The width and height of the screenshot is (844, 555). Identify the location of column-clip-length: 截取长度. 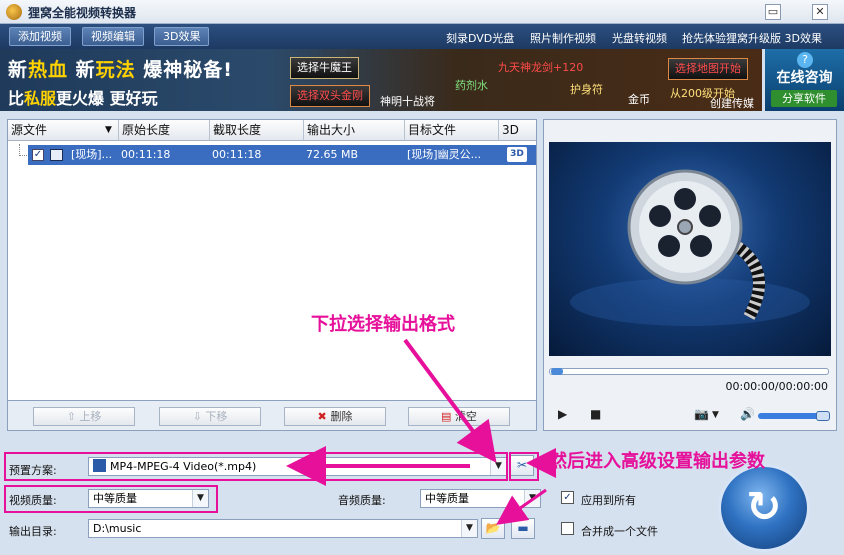
(257, 130).